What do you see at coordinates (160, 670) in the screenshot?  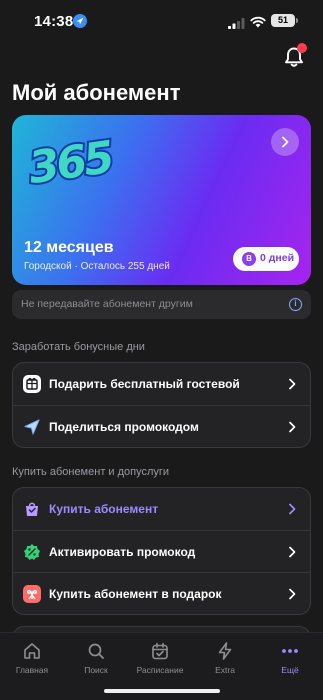 I see `tab-schedule-label: Расписание` at bounding box center [160, 670].